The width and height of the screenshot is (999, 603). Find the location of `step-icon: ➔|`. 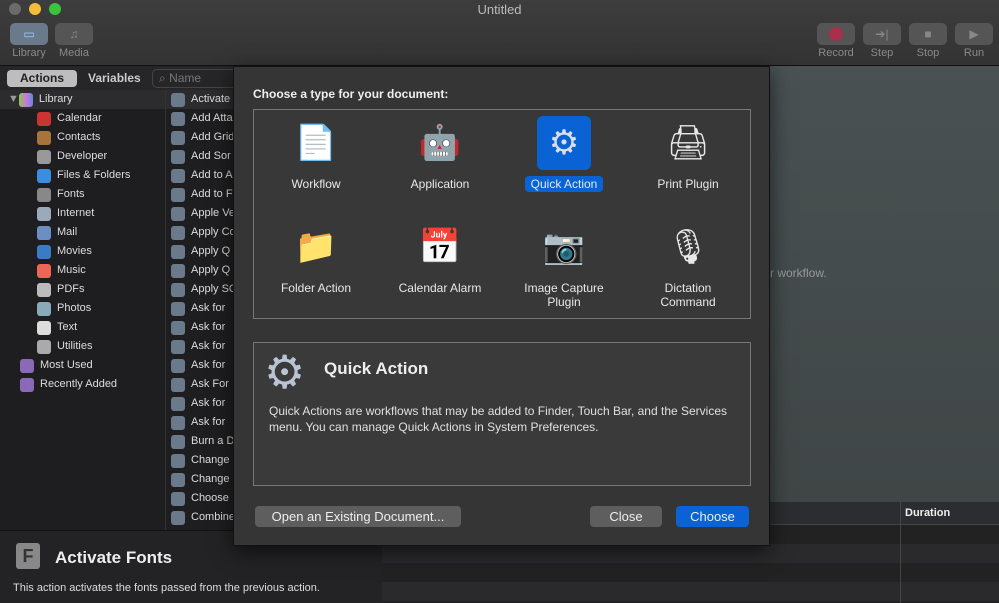

step-icon: ➔| is located at coordinates (882, 34).